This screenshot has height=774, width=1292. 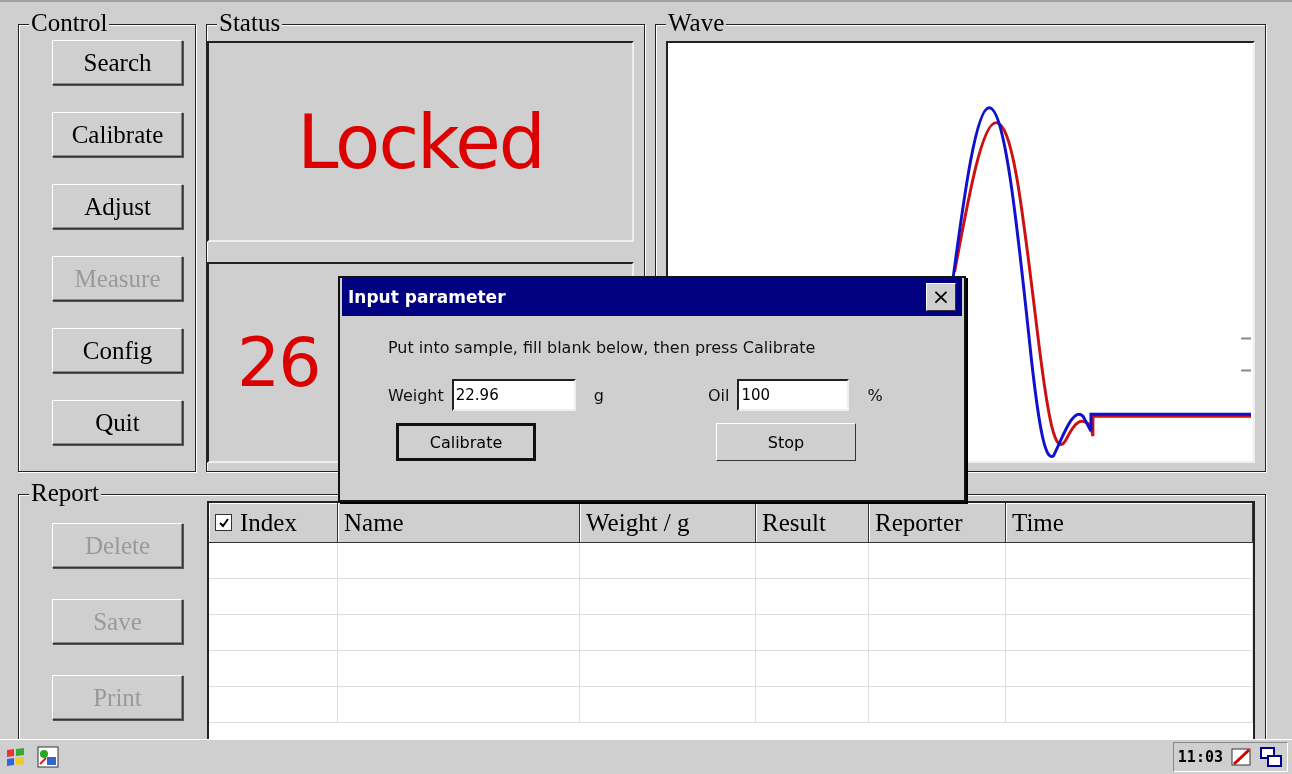 I want to click on control-button: Search, so click(x=117, y=62).